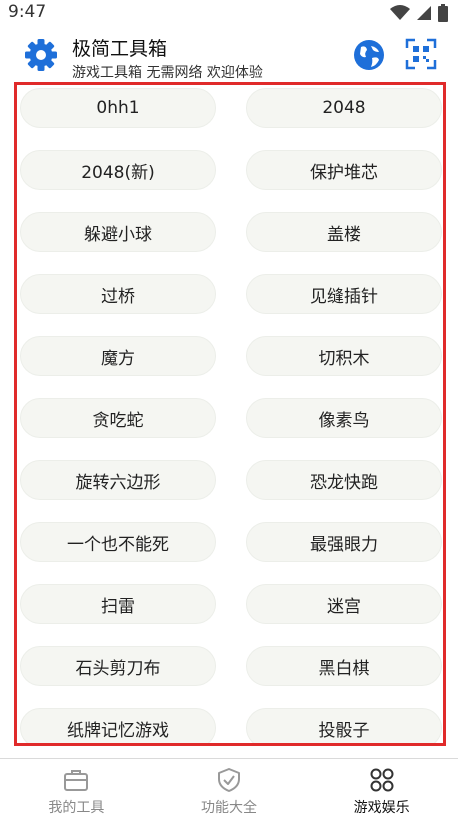 This screenshot has height=821, width=458. What do you see at coordinates (344, 170) in the screenshot?
I see `game-button: 保护堆芯` at bounding box center [344, 170].